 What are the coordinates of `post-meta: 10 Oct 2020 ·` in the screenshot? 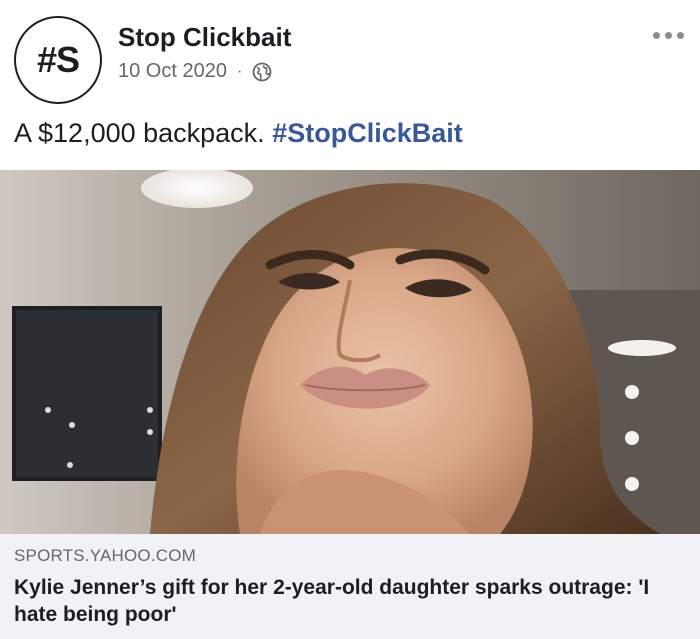 It's located at (195, 71).